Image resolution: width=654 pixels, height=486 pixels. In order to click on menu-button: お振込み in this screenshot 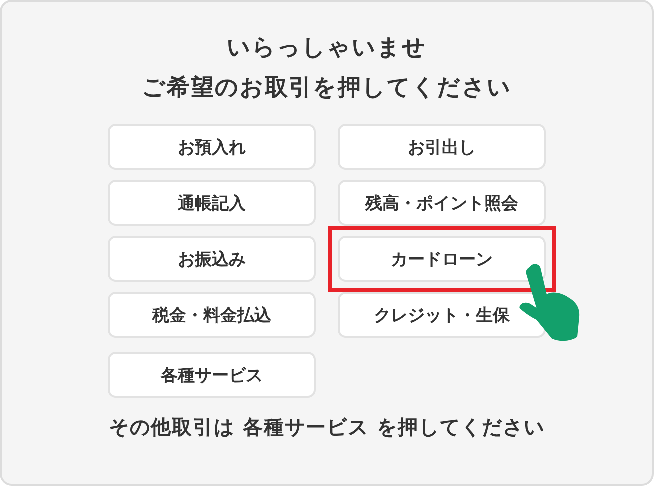, I will do `click(212, 259)`.